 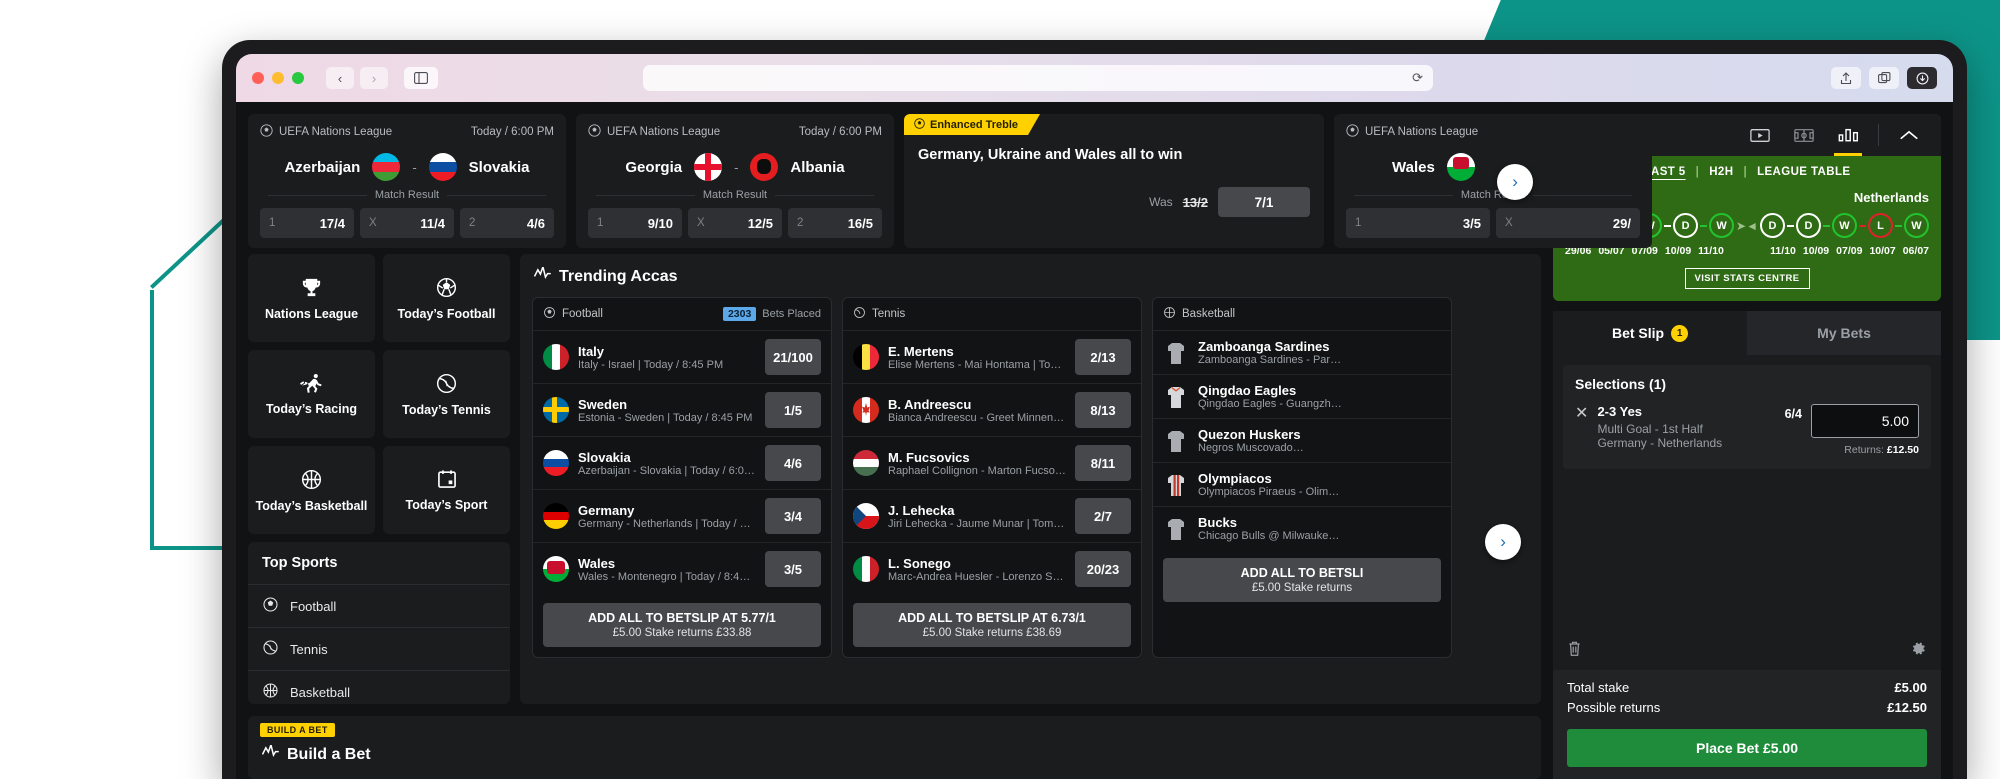 I want to click on acca-odds-button: 3/5, so click(x=793, y=569).